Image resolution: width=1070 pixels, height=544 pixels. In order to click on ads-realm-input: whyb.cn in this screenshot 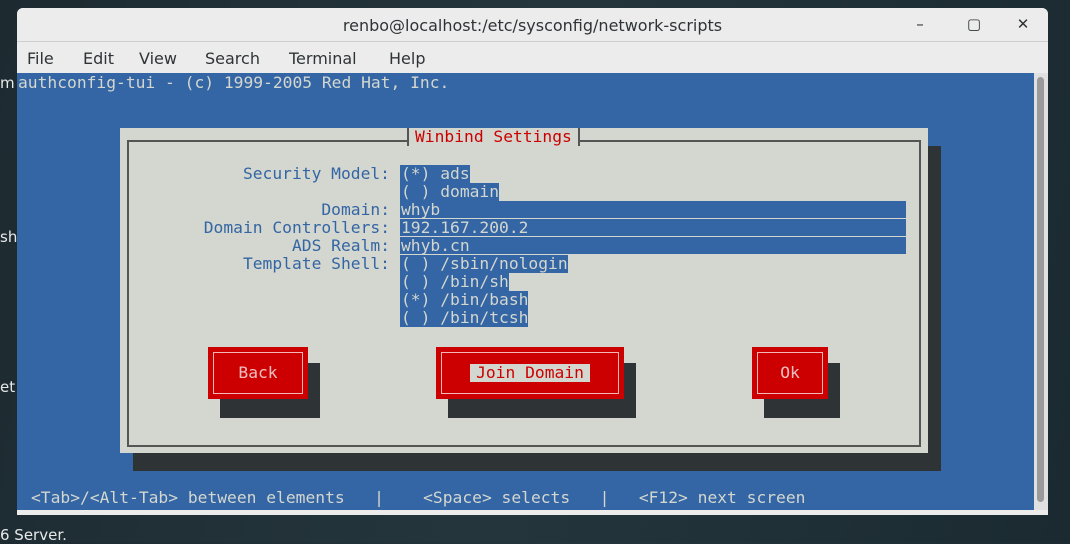, I will do `click(653, 246)`.